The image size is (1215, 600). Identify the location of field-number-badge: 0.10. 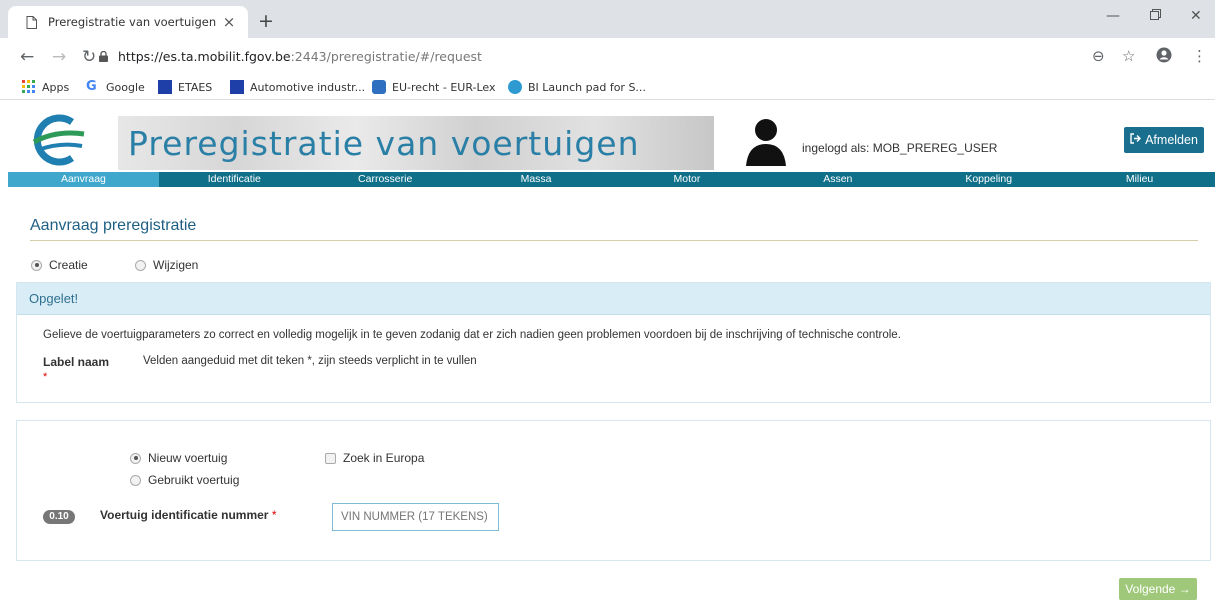
(59, 517).